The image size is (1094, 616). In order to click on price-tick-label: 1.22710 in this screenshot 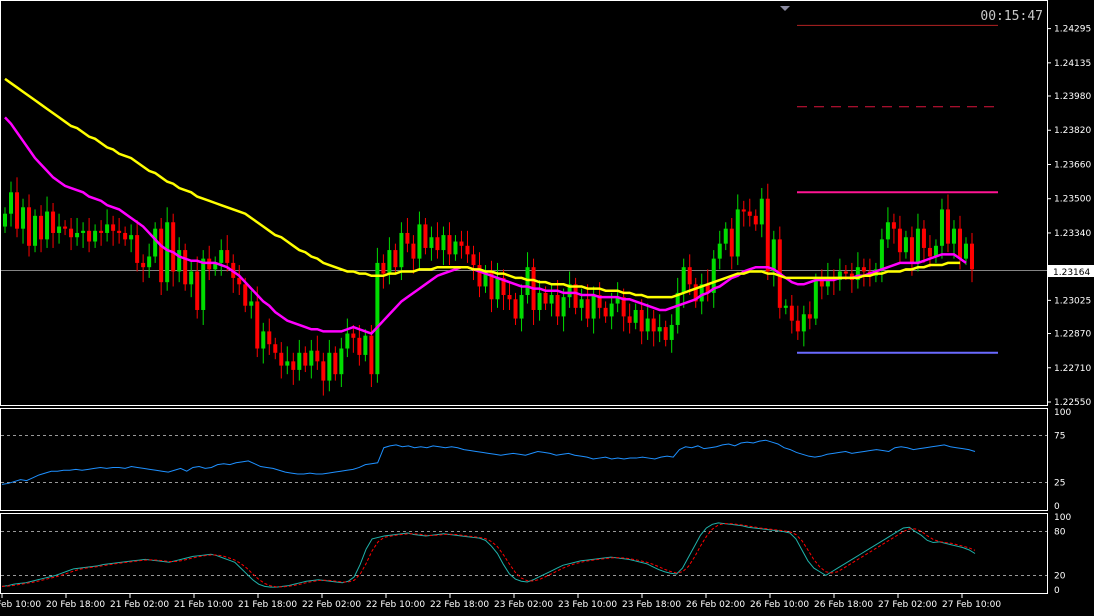, I will do `click(1072, 369)`.